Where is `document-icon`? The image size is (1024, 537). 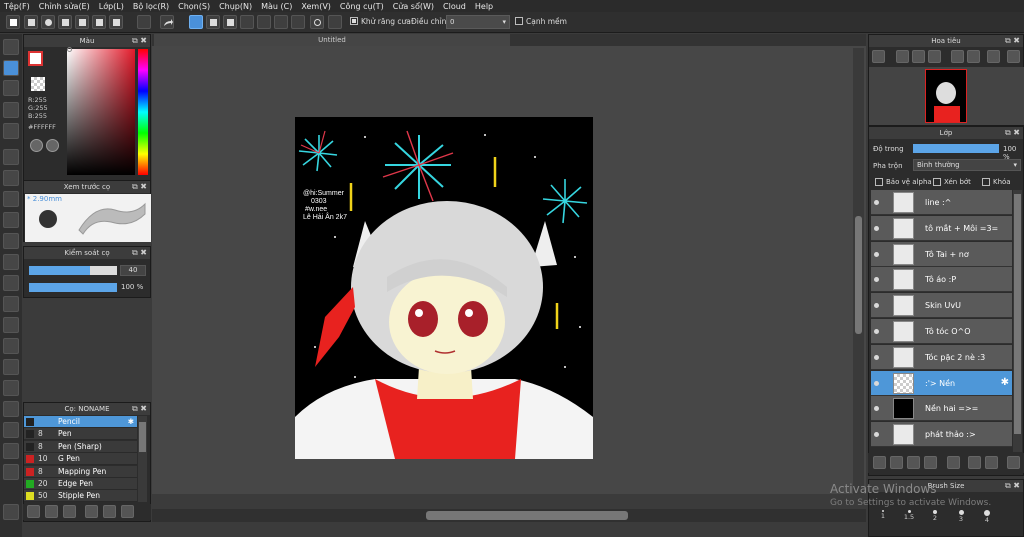
document-icon is located at coordinates (99, 22).